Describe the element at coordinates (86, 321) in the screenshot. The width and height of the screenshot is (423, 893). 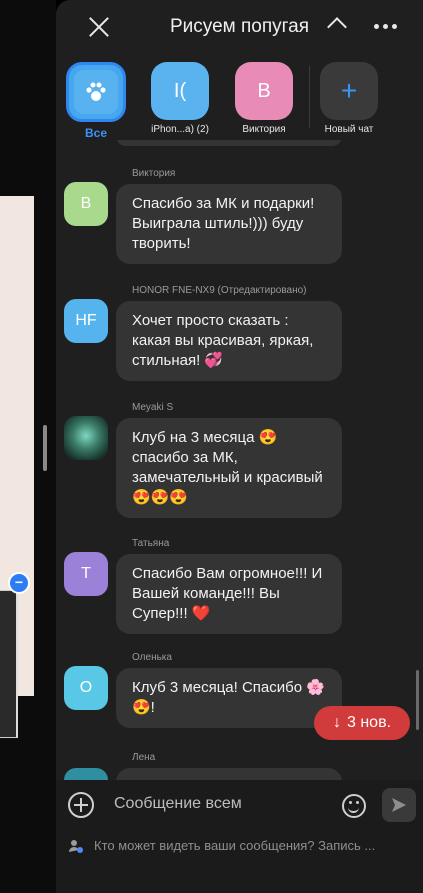
I see `avatar: HF` at that location.